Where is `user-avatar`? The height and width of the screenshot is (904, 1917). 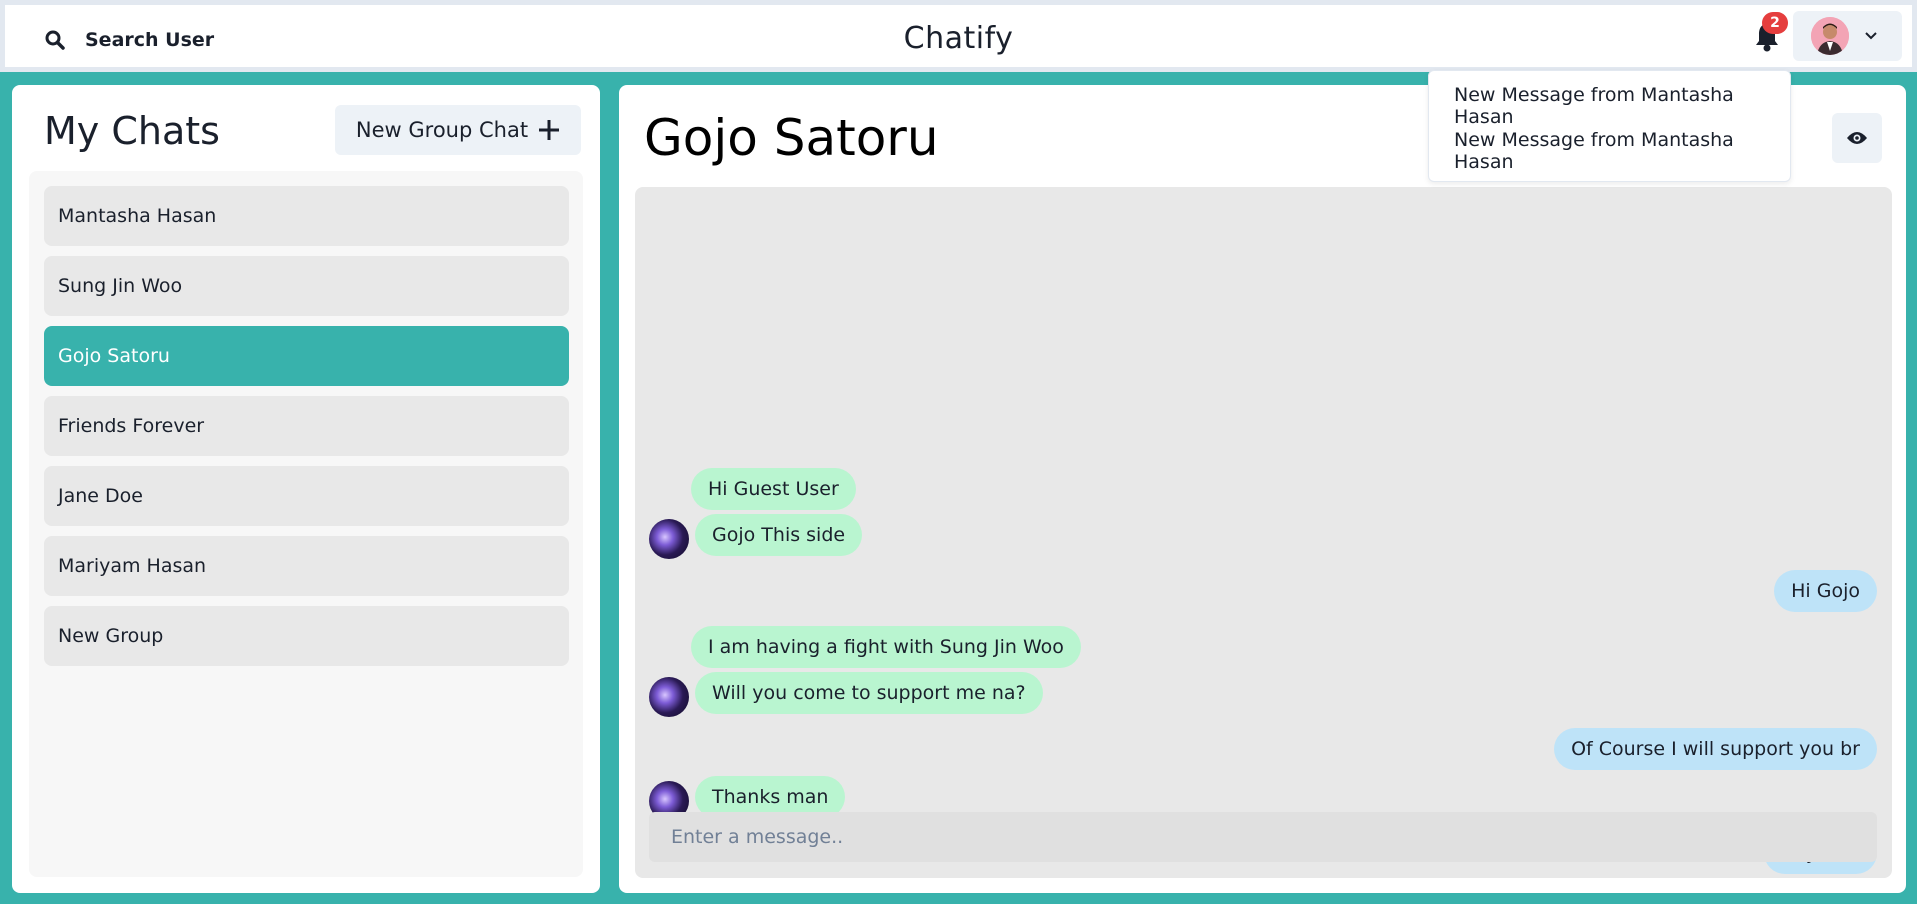
user-avatar is located at coordinates (1830, 36).